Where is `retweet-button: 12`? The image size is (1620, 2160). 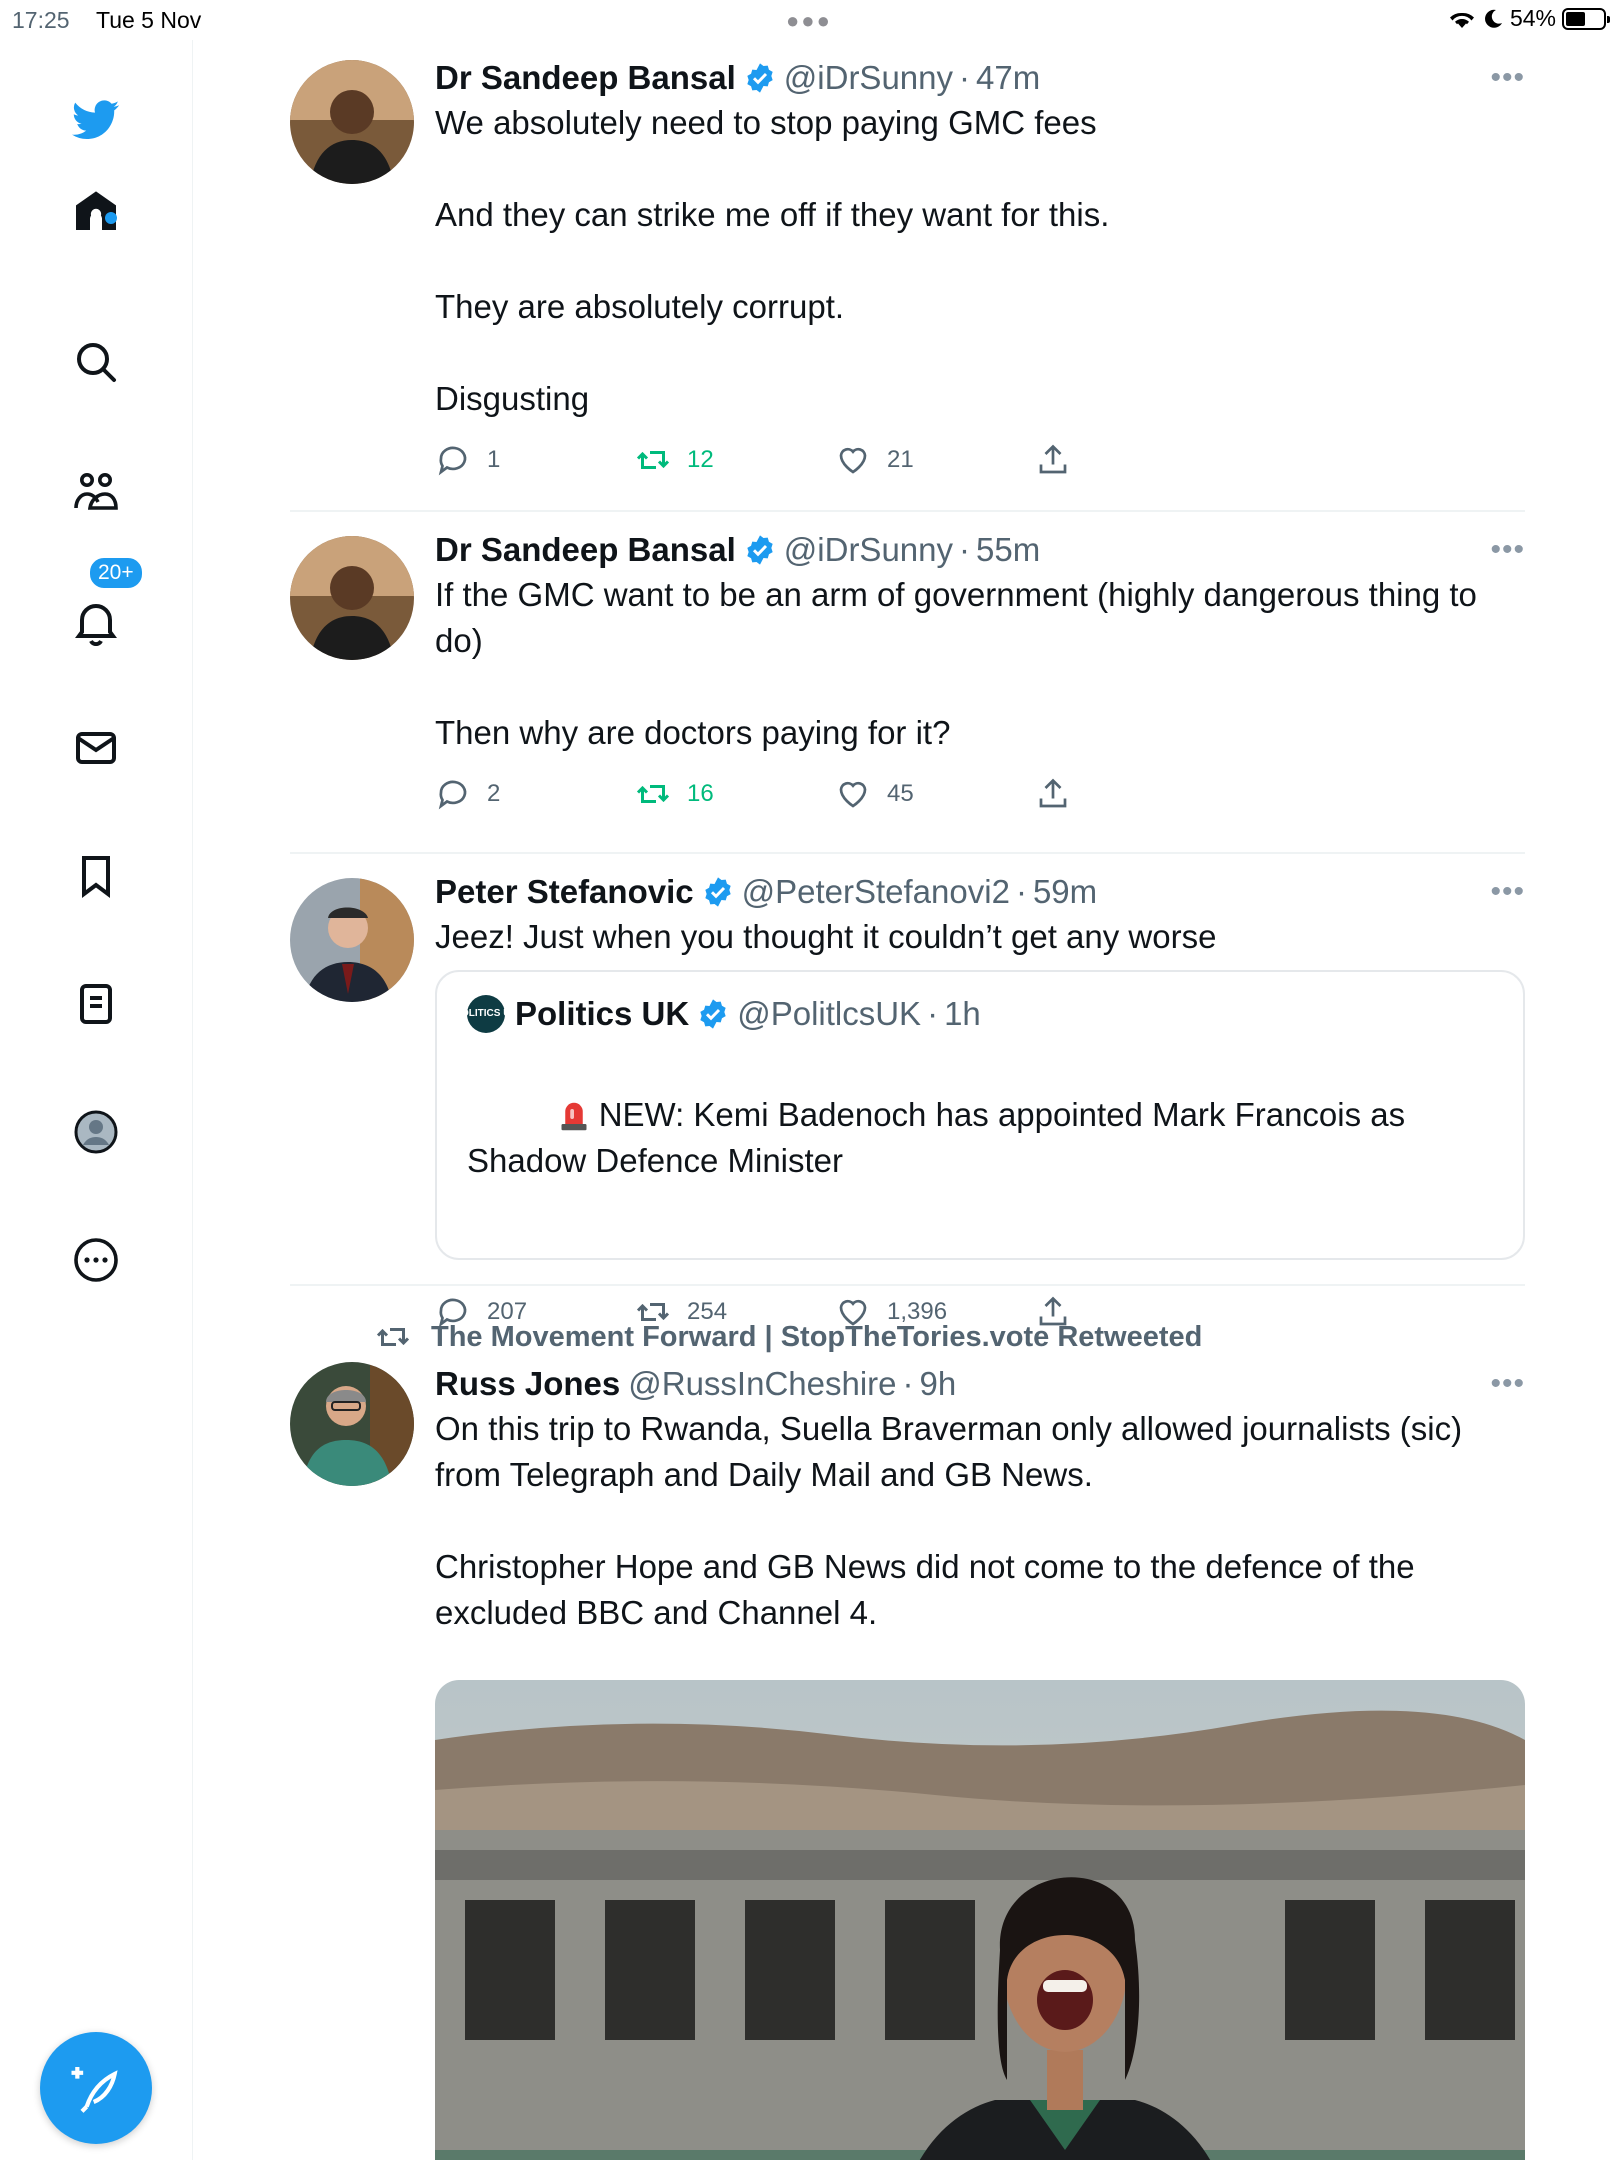 retweet-button: 12 is located at coordinates (735, 460).